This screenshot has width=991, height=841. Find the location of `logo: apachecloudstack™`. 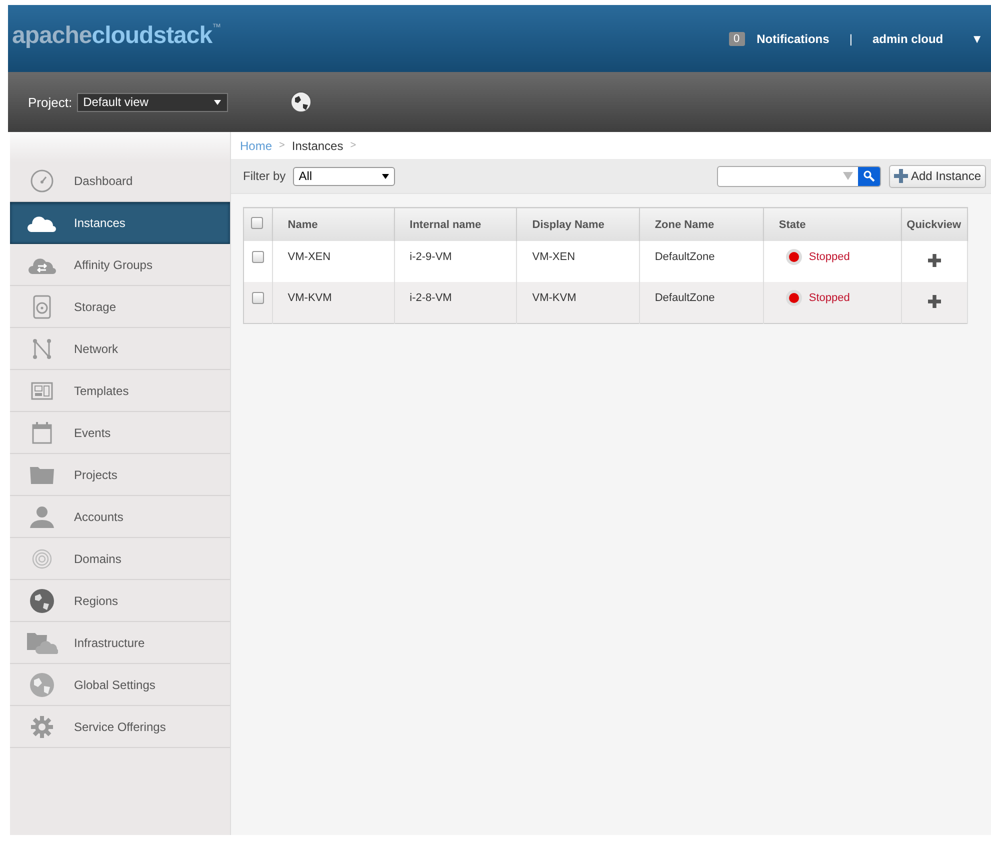

logo: apachecloudstack™ is located at coordinates (116, 36).